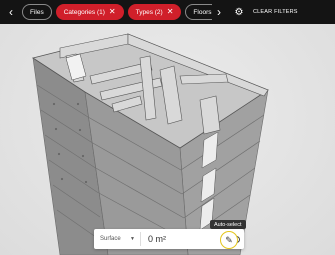 The image size is (335, 255). I want to click on chip-categories: Categories (1) ✕, so click(89, 12).